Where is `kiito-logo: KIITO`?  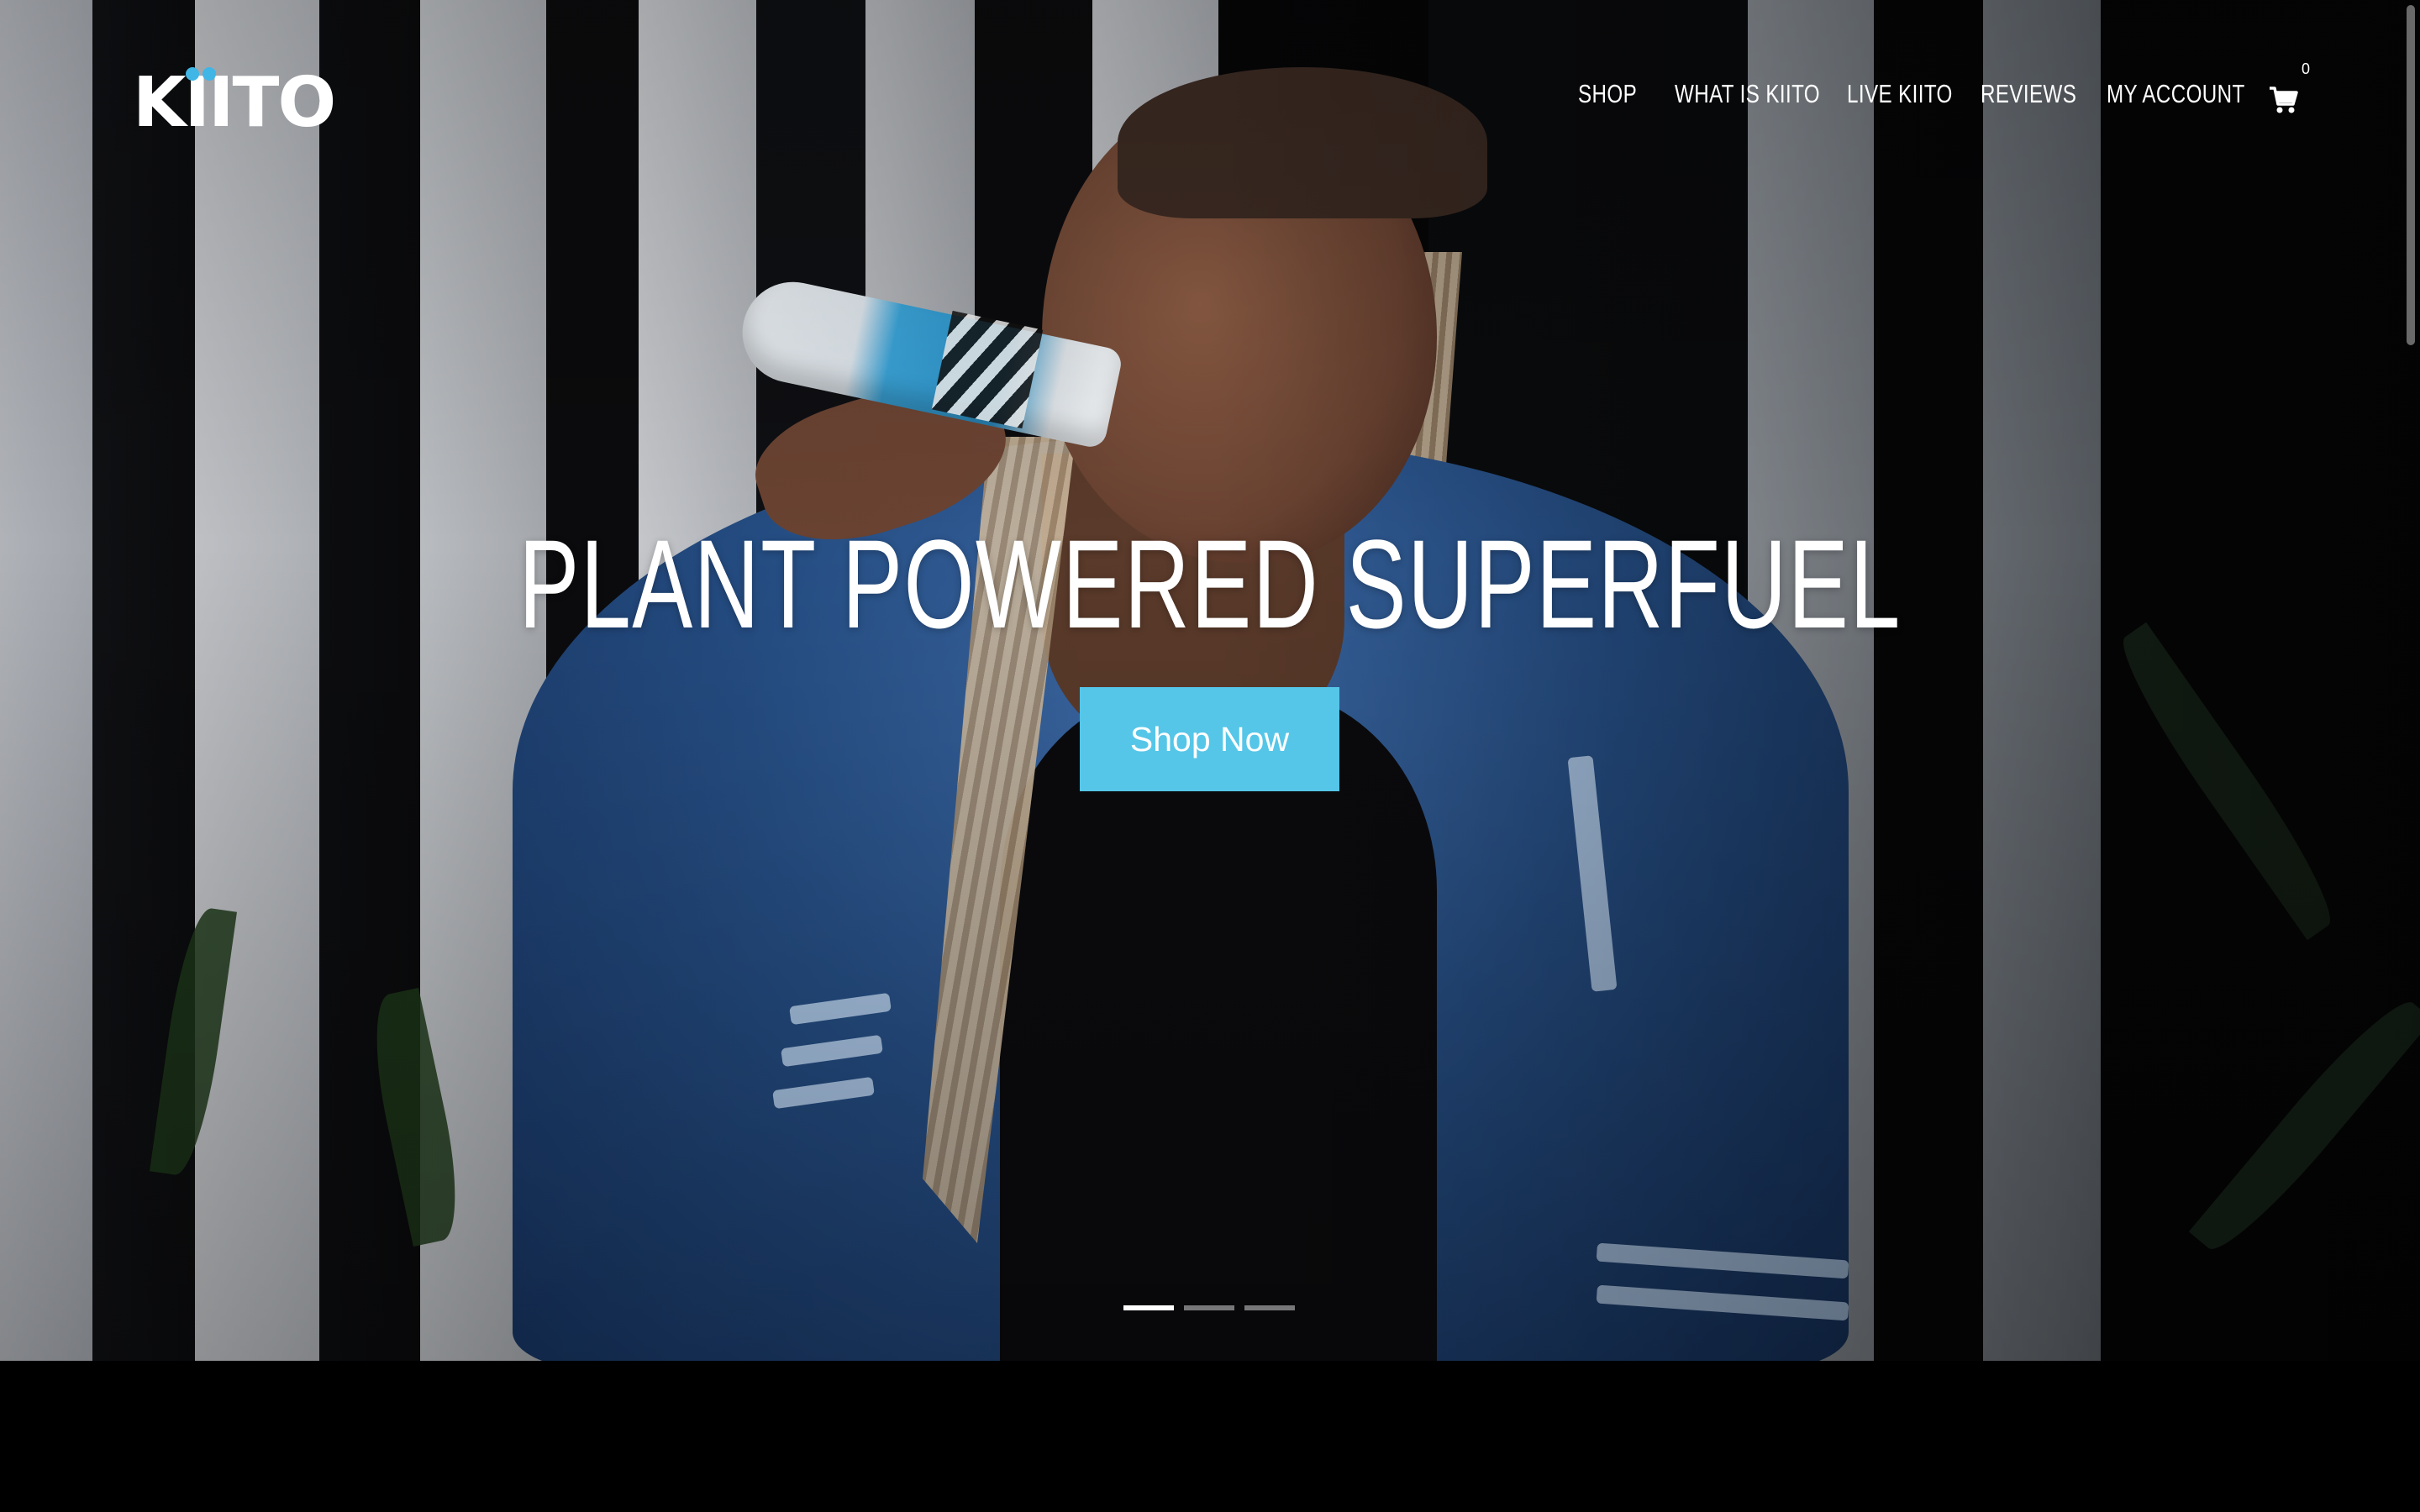
kiito-logo: KIITO is located at coordinates (234, 103).